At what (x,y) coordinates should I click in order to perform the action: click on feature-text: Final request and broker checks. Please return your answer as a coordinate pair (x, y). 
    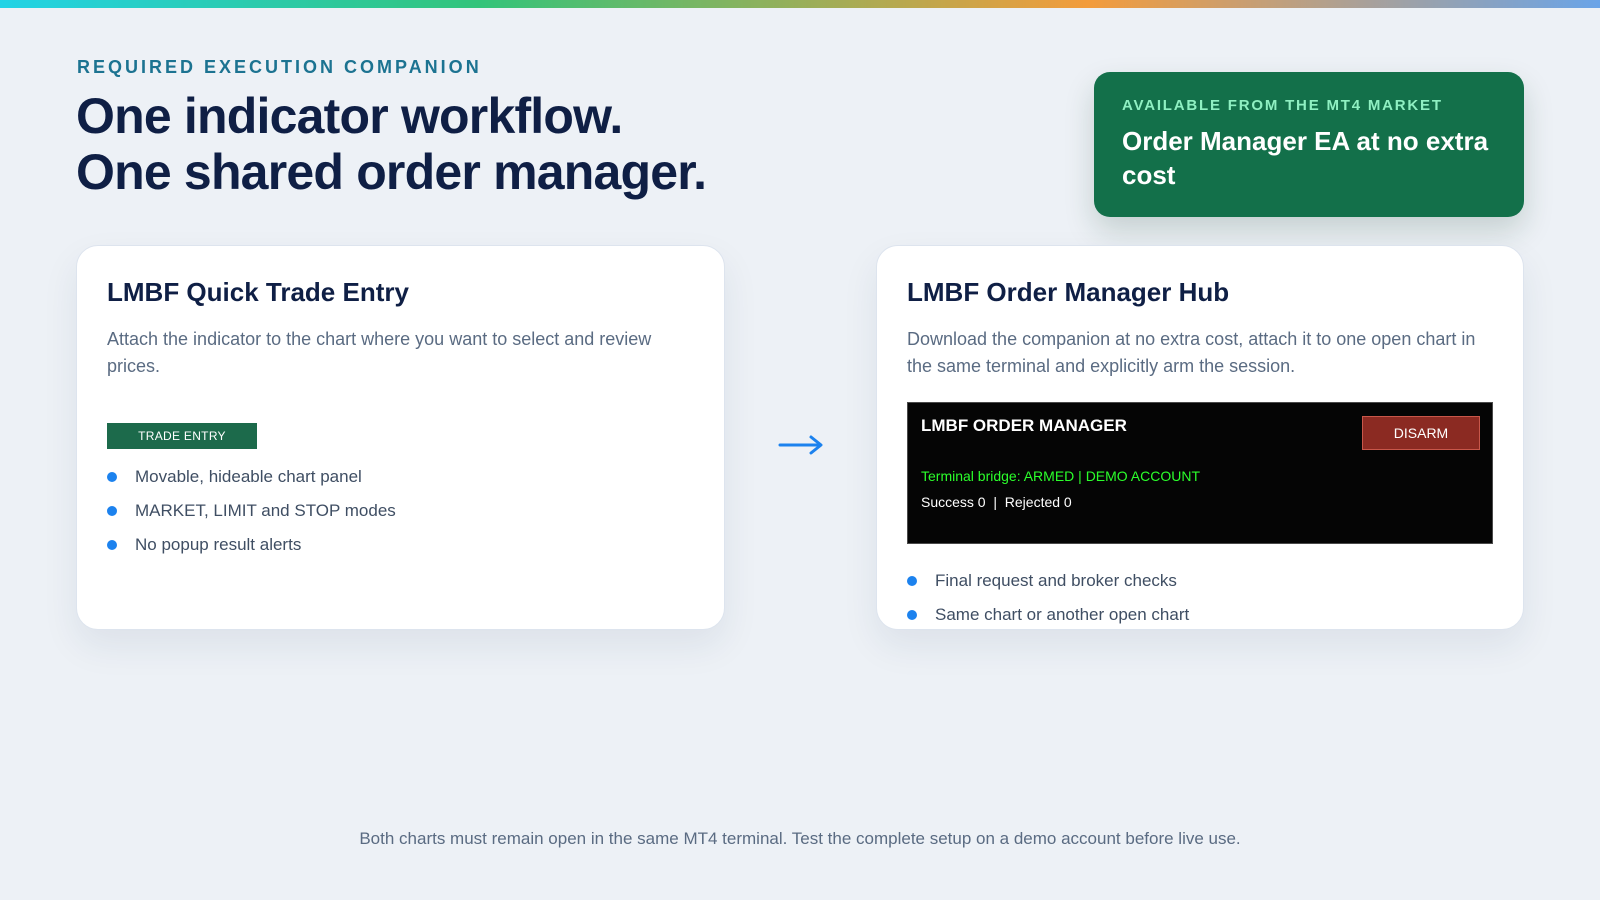
    Looking at the image, I should click on (1056, 580).